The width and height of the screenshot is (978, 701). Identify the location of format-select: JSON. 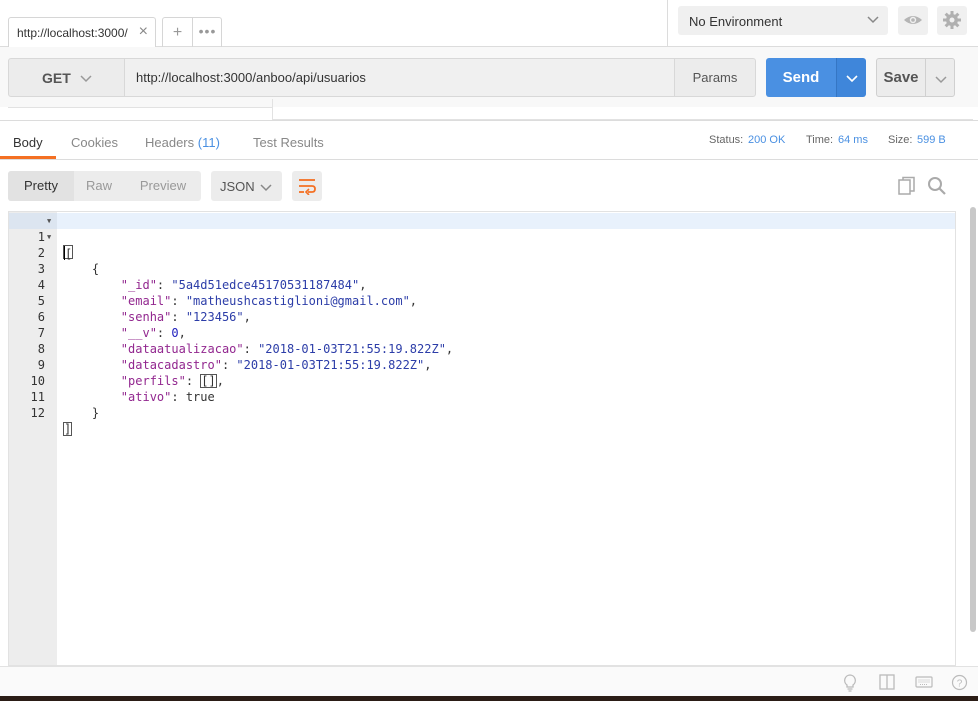
(246, 186).